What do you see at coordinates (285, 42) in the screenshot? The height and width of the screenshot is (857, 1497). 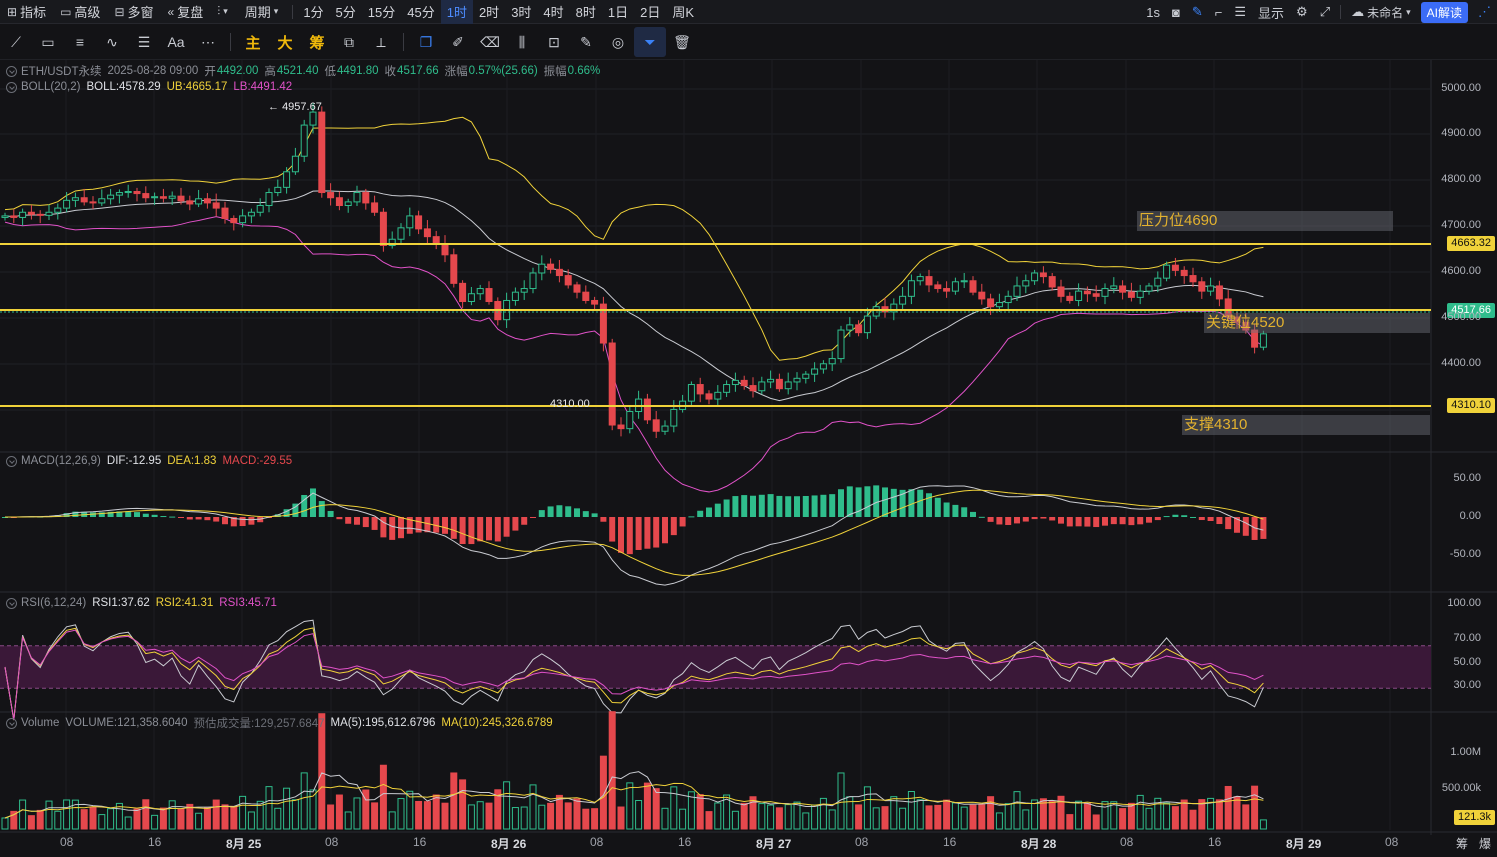 I see `big-order-button: 大` at bounding box center [285, 42].